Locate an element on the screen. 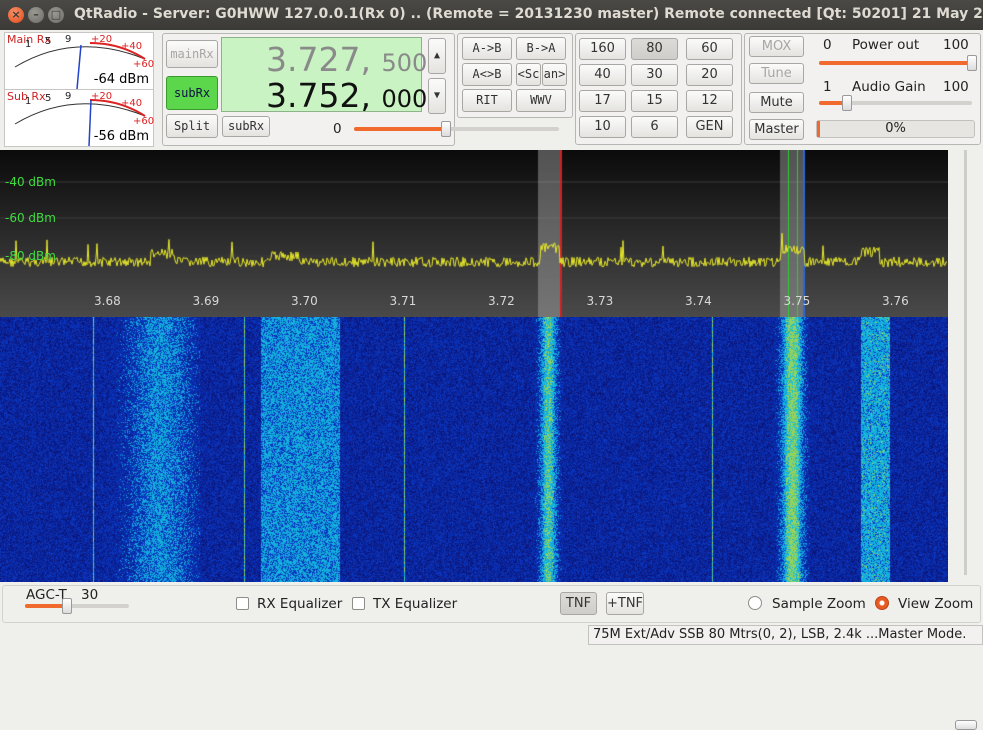  frequency-tick-label: 3.76 is located at coordinates (895, 301).